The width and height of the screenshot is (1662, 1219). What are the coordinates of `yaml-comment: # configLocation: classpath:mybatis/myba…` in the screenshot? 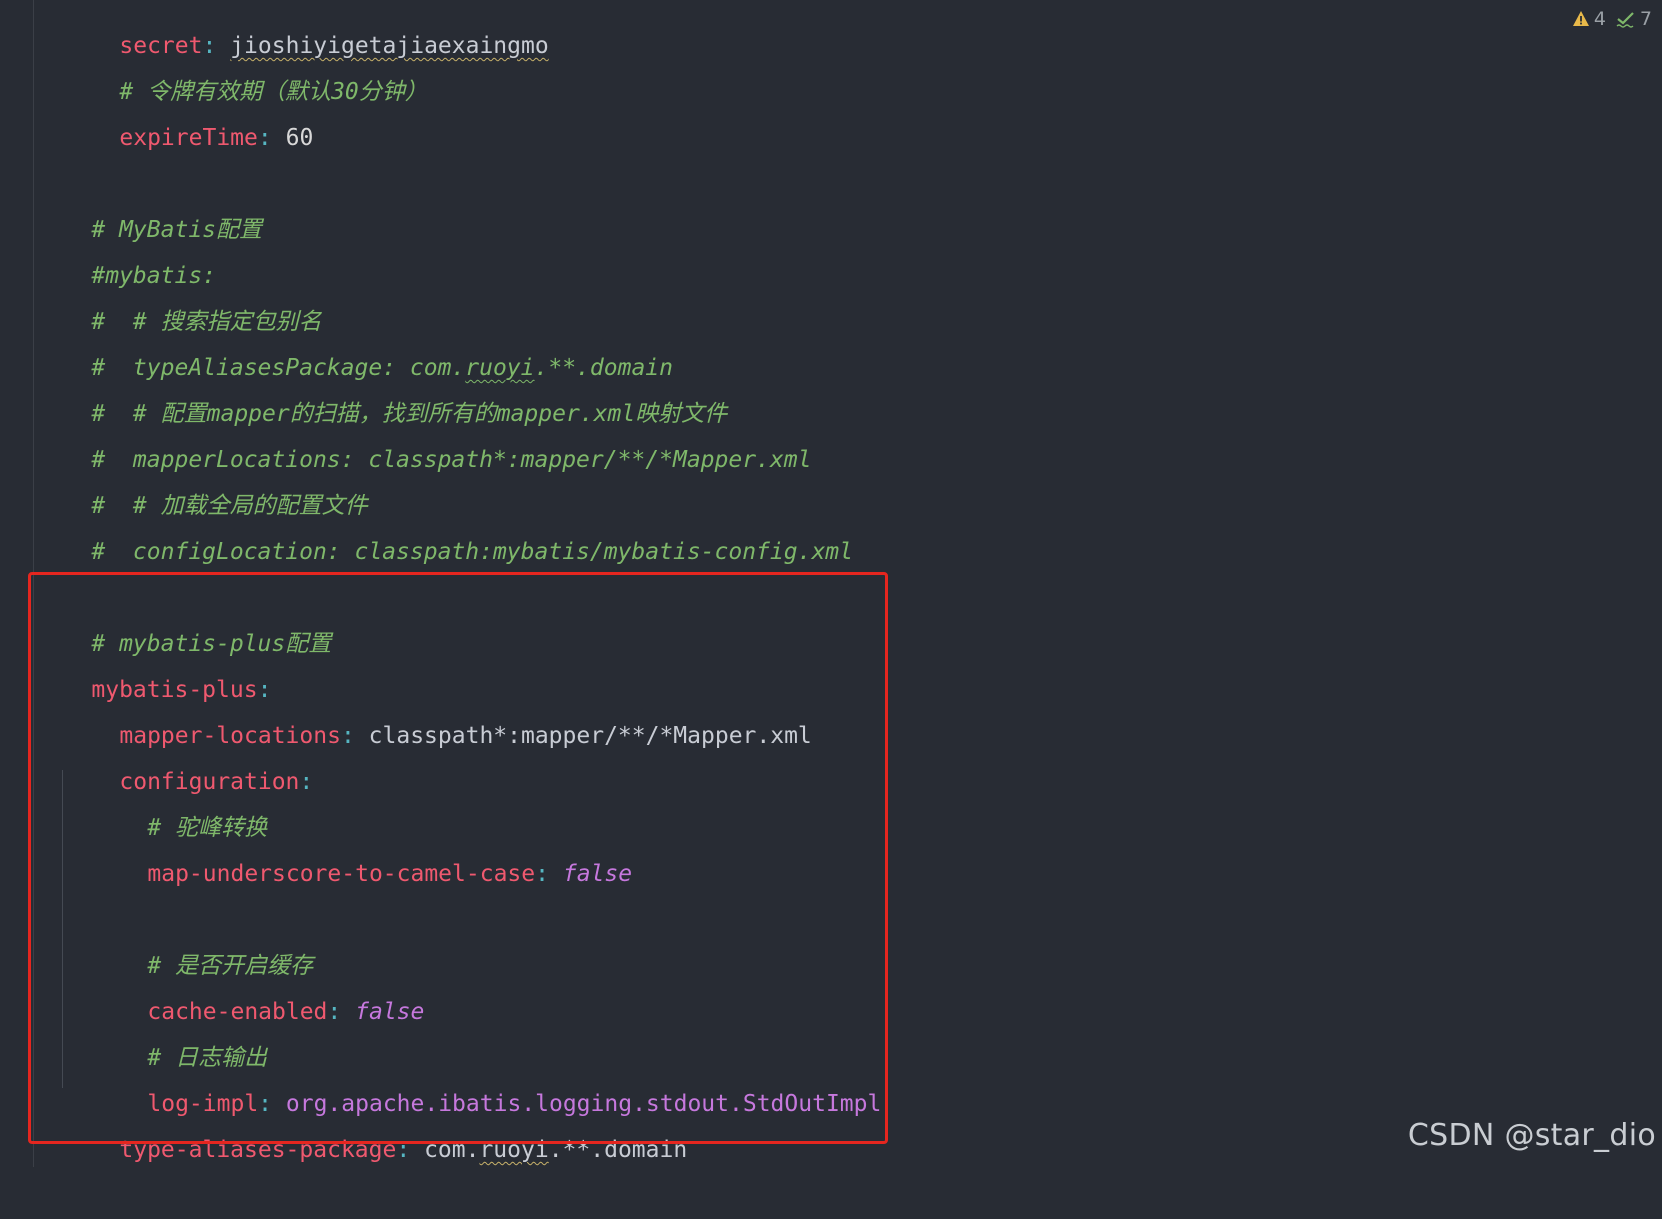 It's located at (472, 552).